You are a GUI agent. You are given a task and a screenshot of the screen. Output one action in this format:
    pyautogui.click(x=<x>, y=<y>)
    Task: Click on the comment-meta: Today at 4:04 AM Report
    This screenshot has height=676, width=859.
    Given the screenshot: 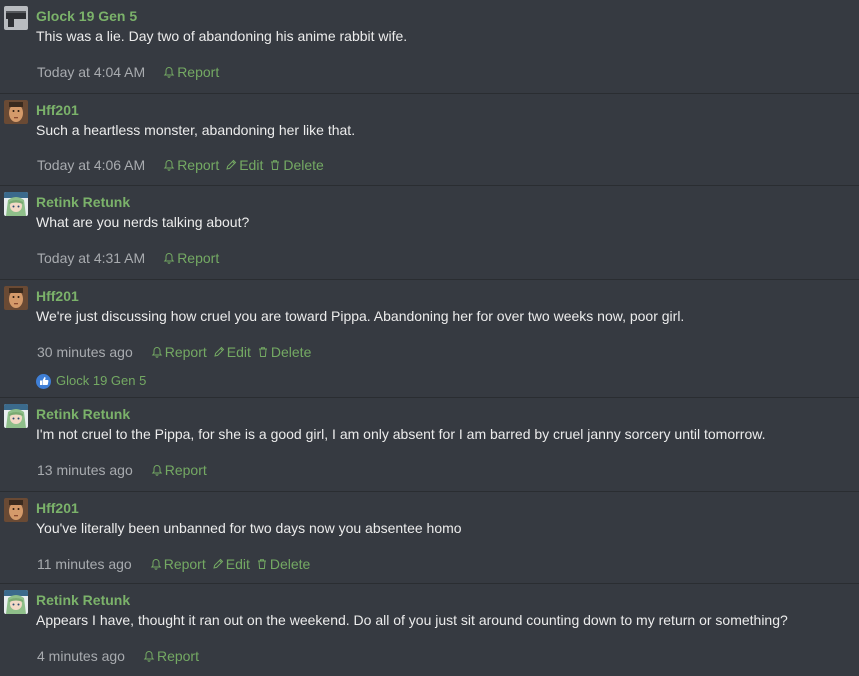 What is the action you would take?
    pyautogui.click(x=131, y=72)
    